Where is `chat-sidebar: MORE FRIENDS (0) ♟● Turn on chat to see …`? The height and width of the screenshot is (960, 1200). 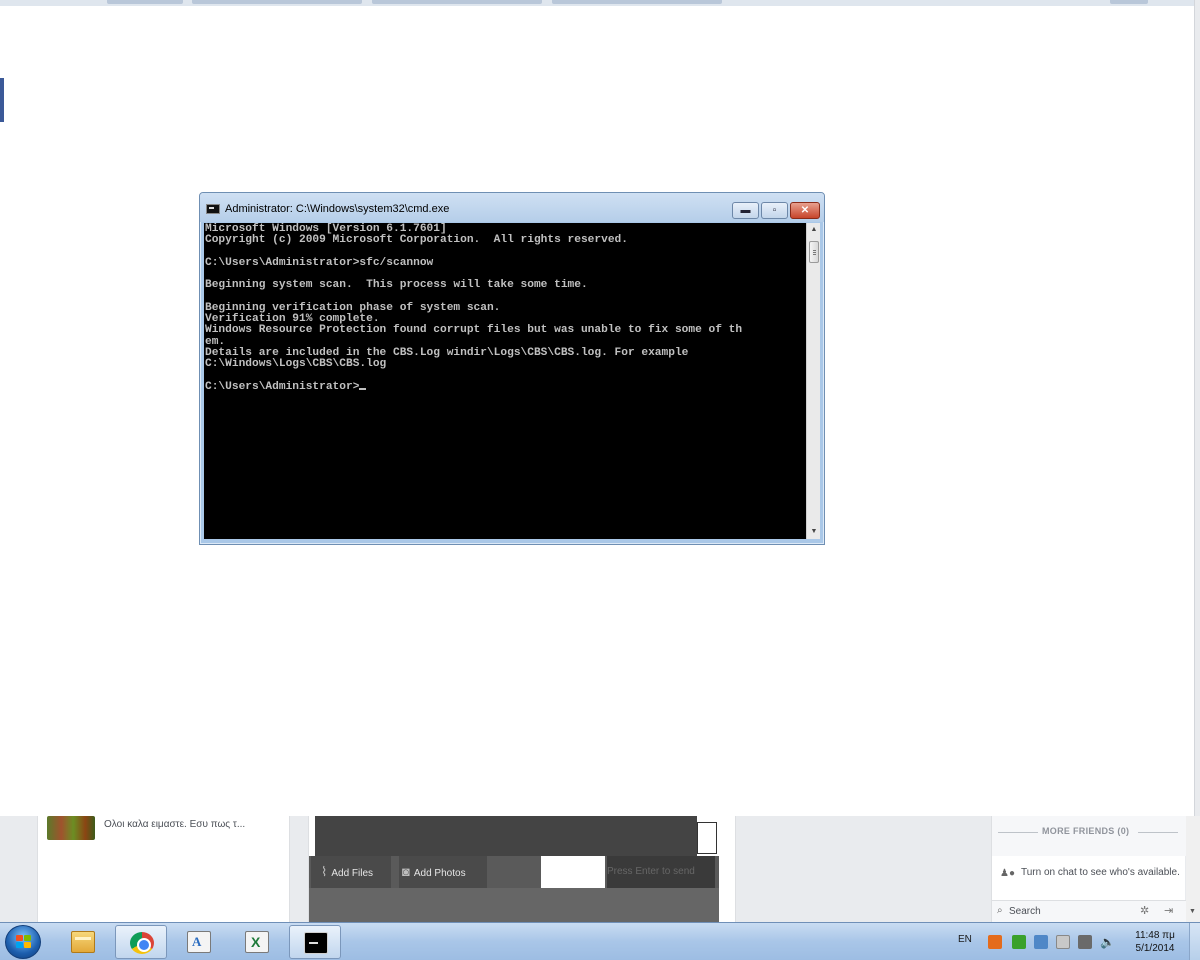 chat-sidebar: MORE FRIENDS (0) ♟● Turn on chat to see … is located at coordinates (1088, 869).